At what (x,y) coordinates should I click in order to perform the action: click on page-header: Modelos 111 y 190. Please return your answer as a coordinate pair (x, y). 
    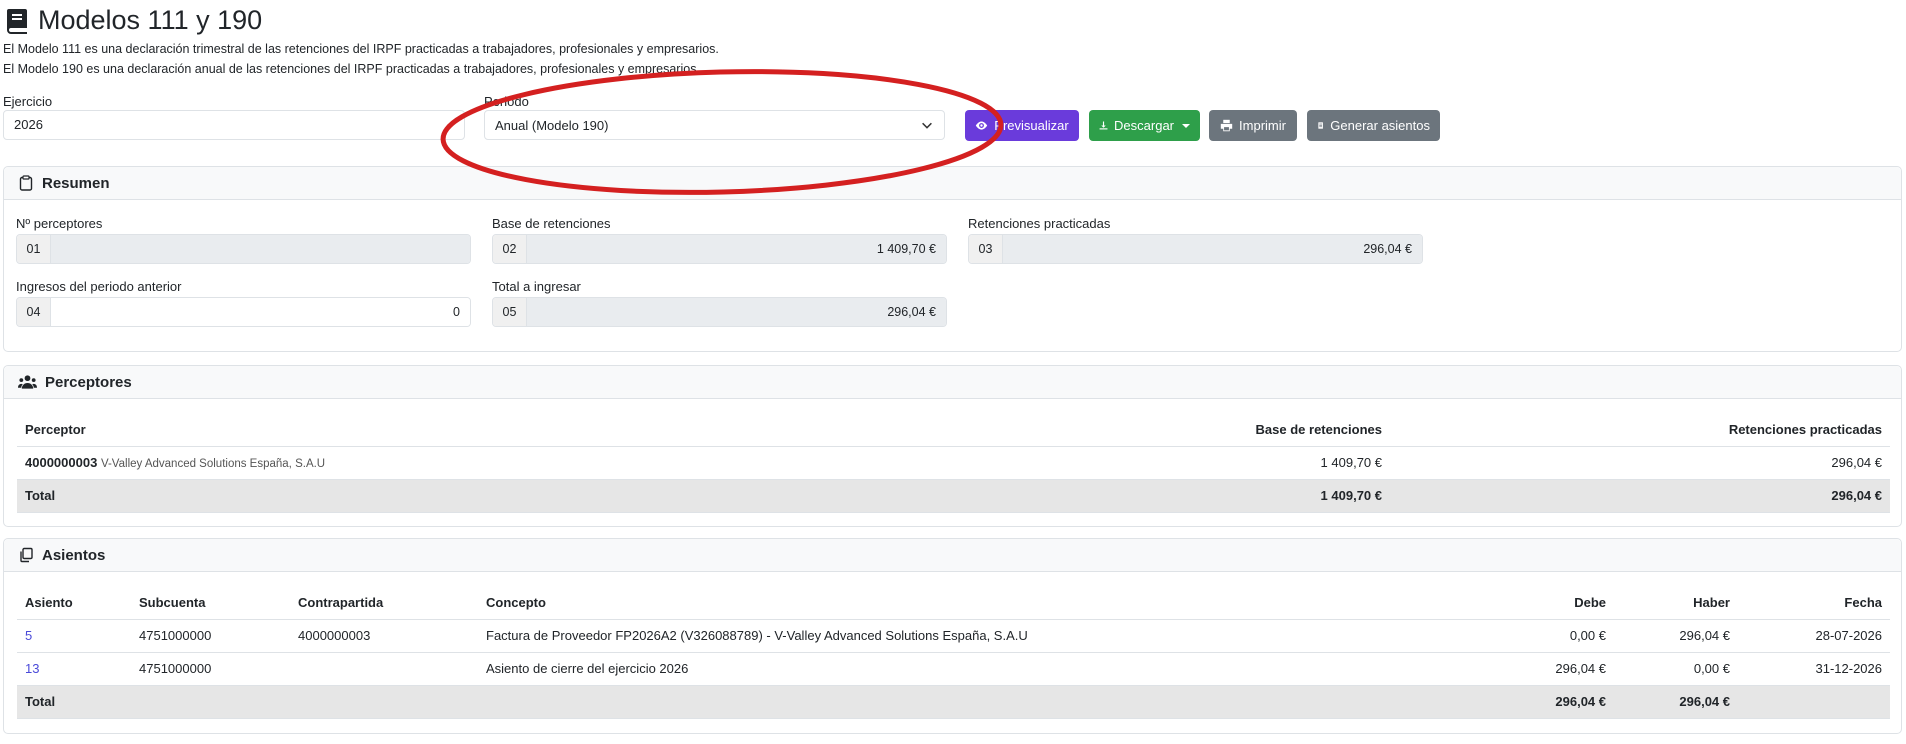
    Looking at the image, I should click on (134, 20).